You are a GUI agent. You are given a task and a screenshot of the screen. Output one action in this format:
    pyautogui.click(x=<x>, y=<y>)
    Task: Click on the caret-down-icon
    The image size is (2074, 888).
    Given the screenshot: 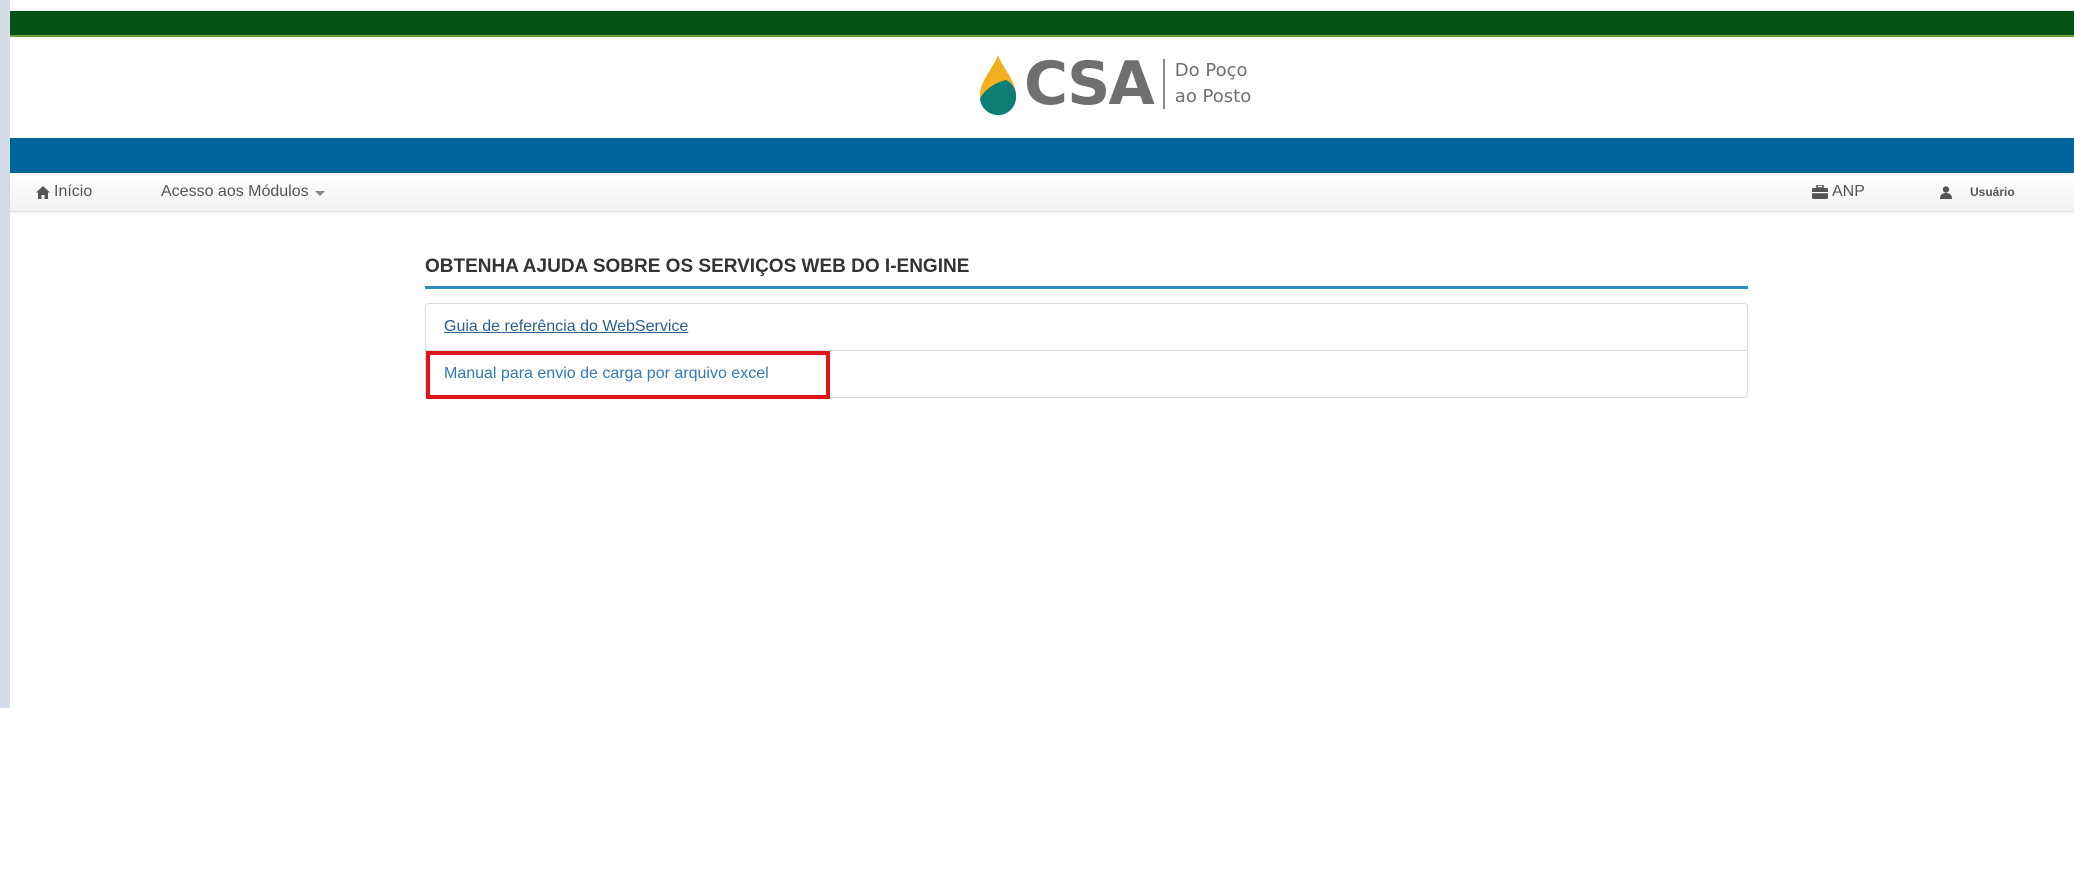 What is the action you would take?
    pyautogui.click(x=319, y=193)
    